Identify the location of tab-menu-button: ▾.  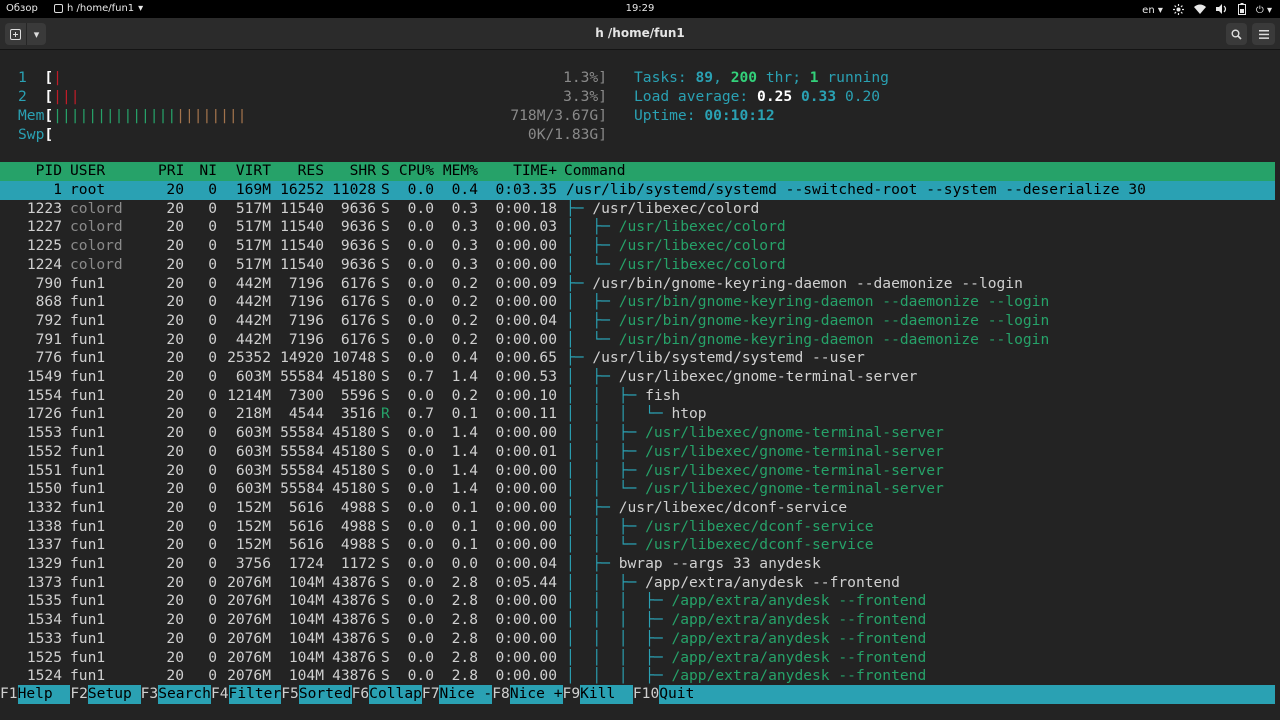
(36, 34).